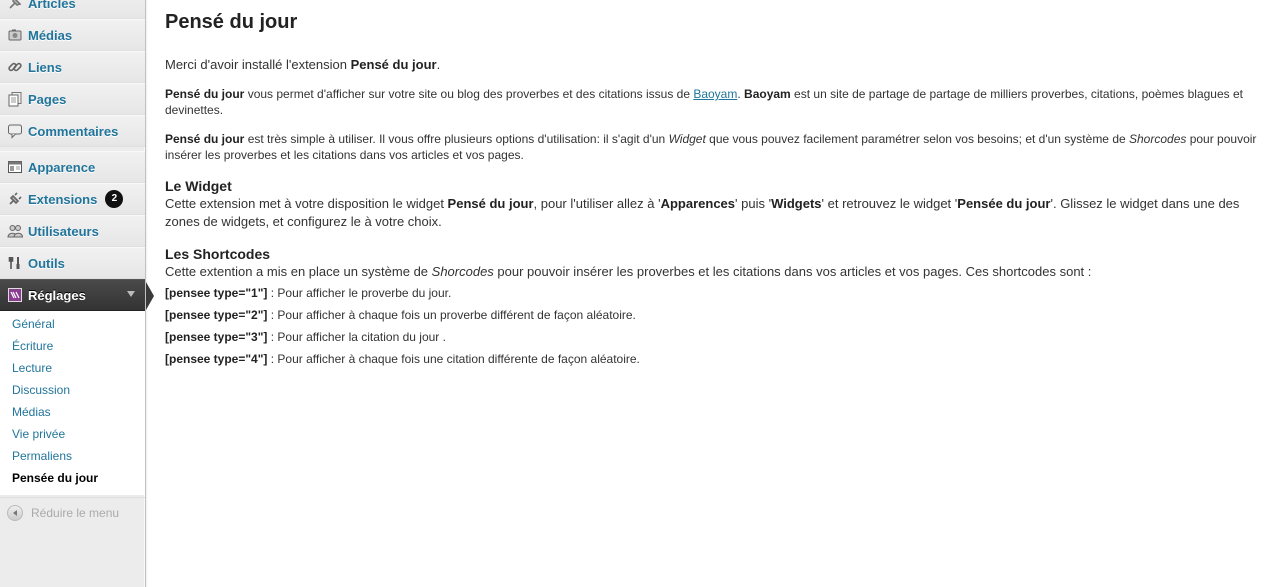 The width and height of the screenshot is (1280, 587). Describe the element at coordinates (75, 513) in the screenshot. I see `collapse-menu-label: Réduire le menu` at that location.